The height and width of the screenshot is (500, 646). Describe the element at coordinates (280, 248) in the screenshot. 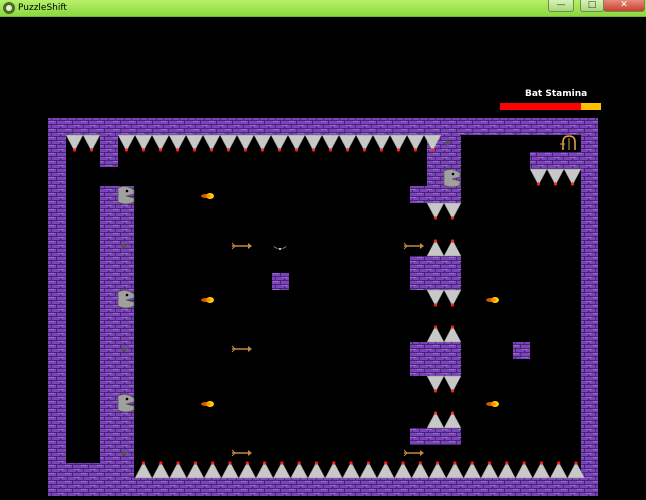

I see `bat-icon` at that location.